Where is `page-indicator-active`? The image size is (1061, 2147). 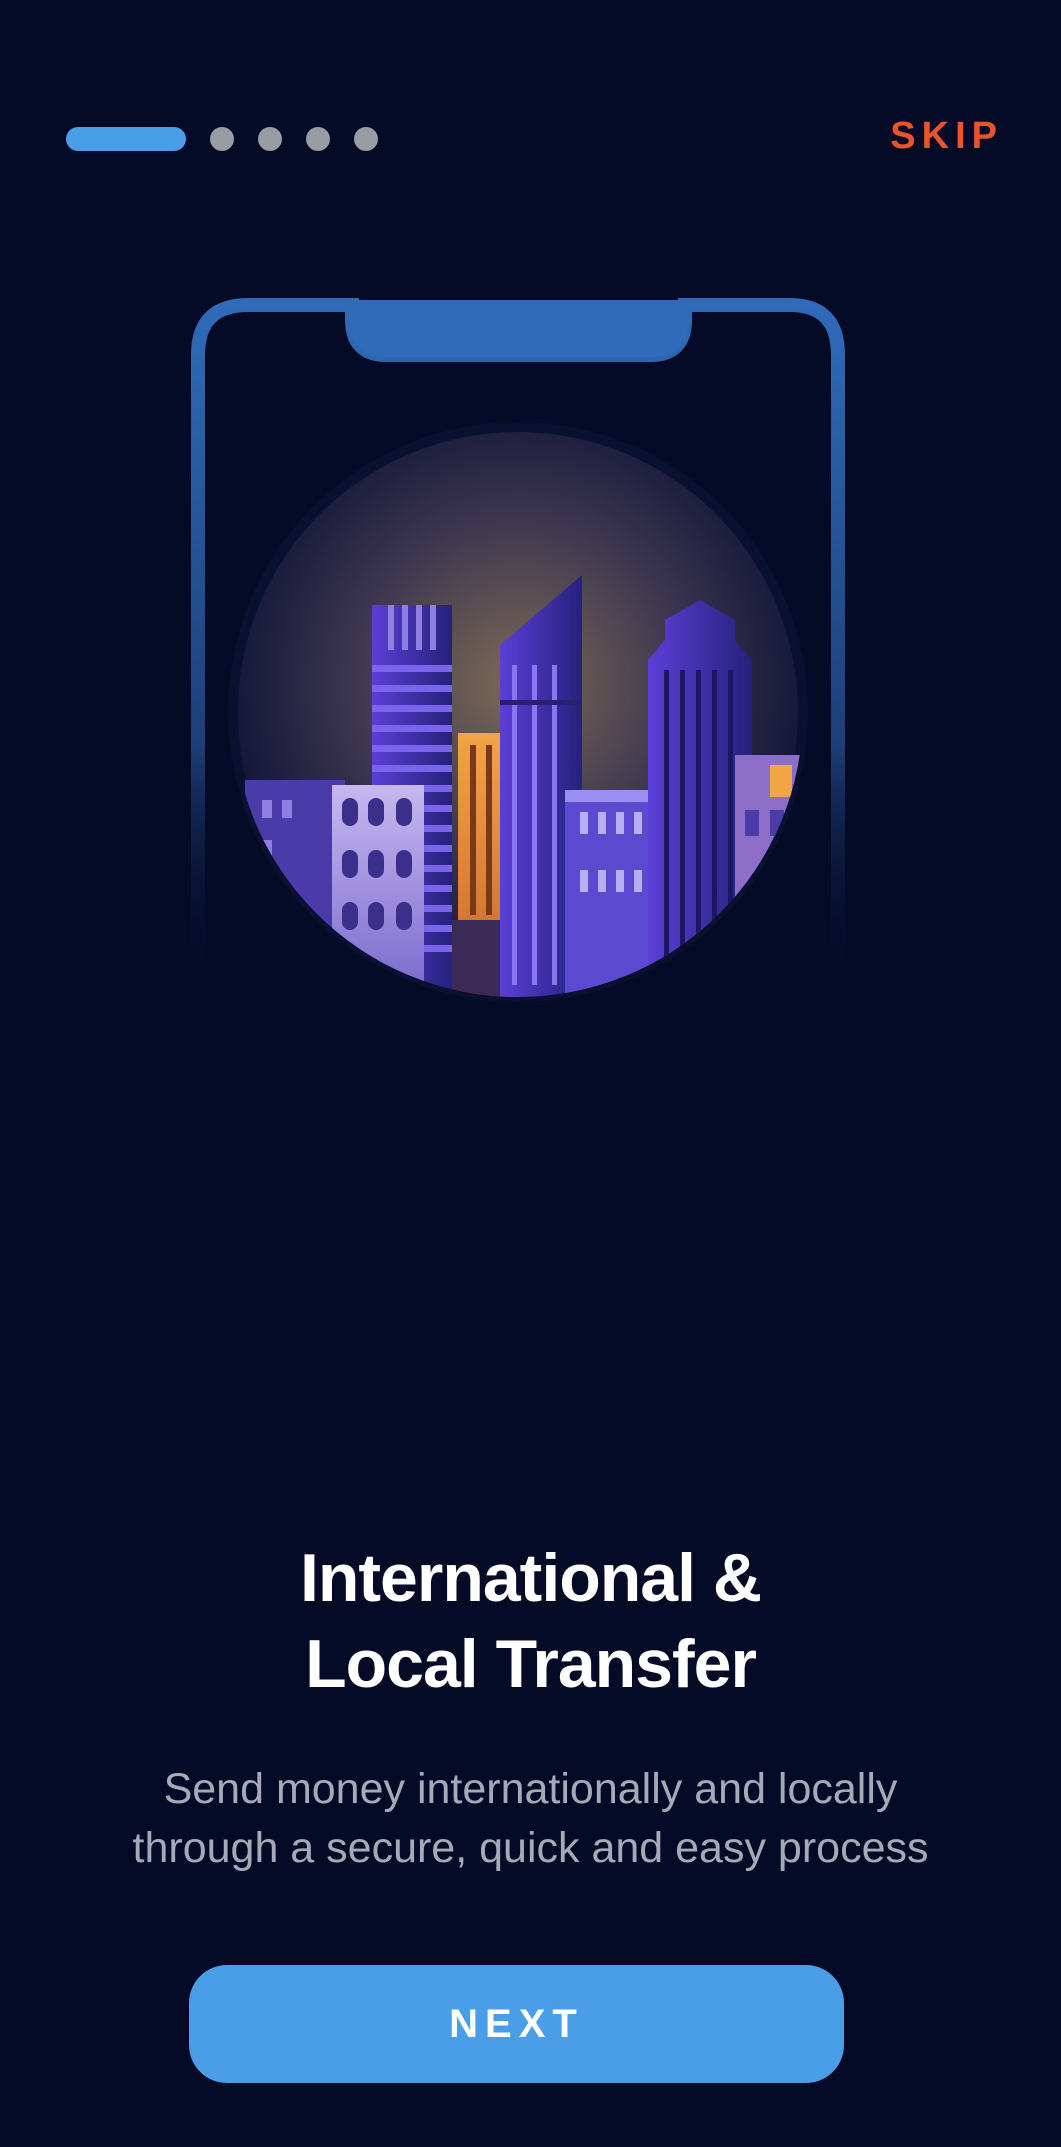
page-indicator-active is located at coordinates (126, 139).